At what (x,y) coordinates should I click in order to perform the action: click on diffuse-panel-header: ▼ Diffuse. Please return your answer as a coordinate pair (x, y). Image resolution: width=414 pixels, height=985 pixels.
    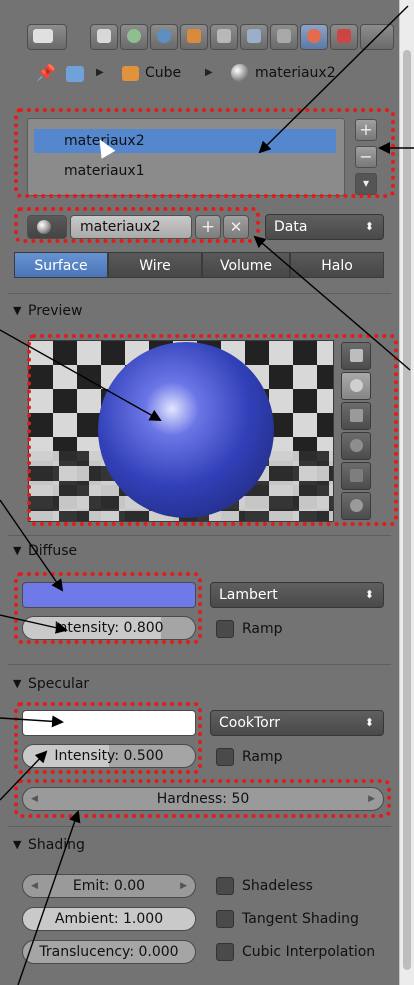
    Looking at the image, I should click on (199, 551).